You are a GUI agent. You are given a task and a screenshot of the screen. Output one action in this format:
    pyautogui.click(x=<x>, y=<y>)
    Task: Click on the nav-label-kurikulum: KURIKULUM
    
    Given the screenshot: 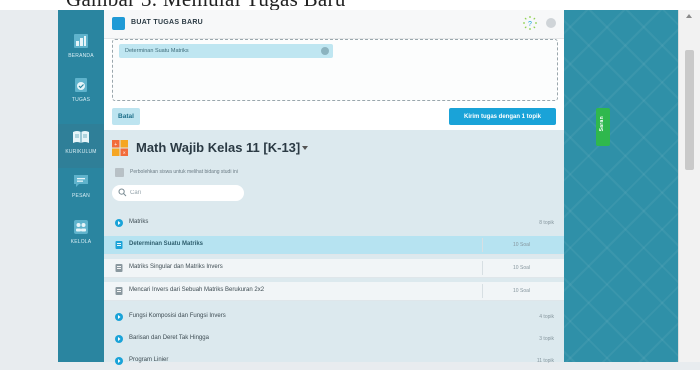 What is the action you would take?
    pyautogui.click(x=81, y=152)
    